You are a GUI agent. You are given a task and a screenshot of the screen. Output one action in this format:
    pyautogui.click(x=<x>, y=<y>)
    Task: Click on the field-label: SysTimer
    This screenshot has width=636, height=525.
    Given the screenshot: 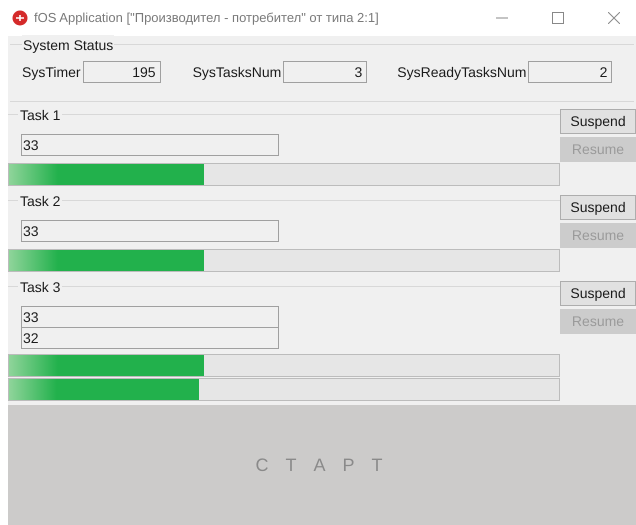 What is the action you would take?
    pyautogui.click(x=51, y=72)
    